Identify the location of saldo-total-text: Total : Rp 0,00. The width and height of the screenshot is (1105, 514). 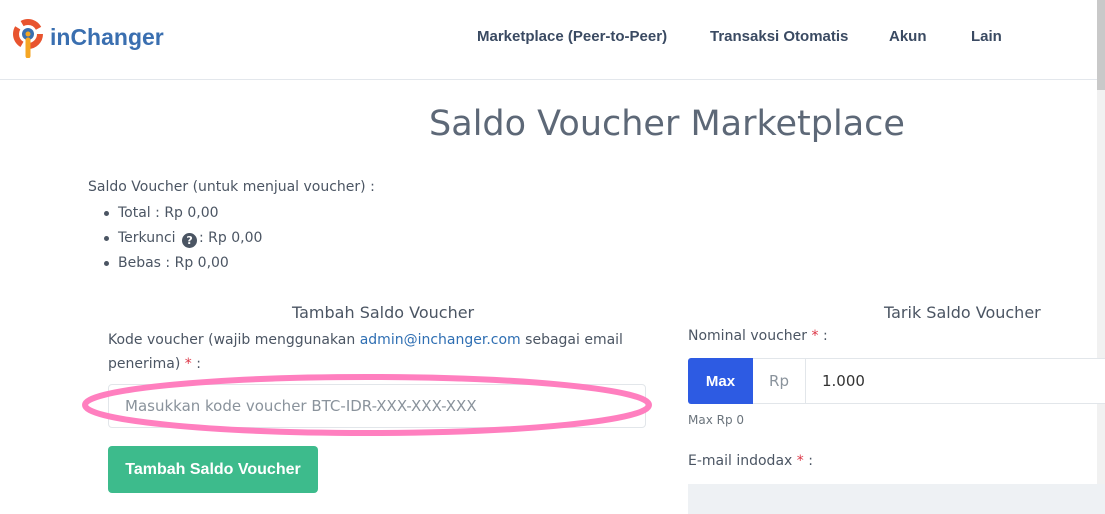
(168, 213).